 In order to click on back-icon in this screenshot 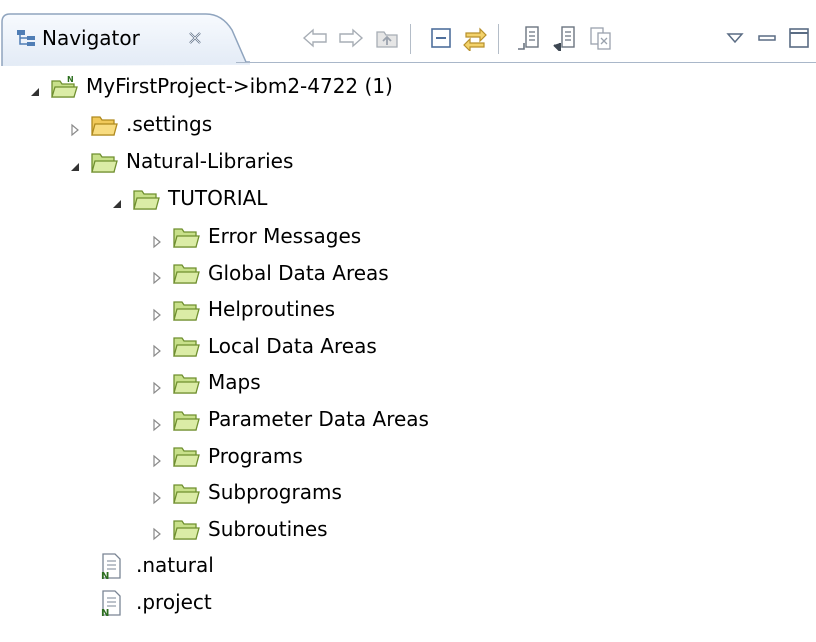, I will do `click(315, 38)`.